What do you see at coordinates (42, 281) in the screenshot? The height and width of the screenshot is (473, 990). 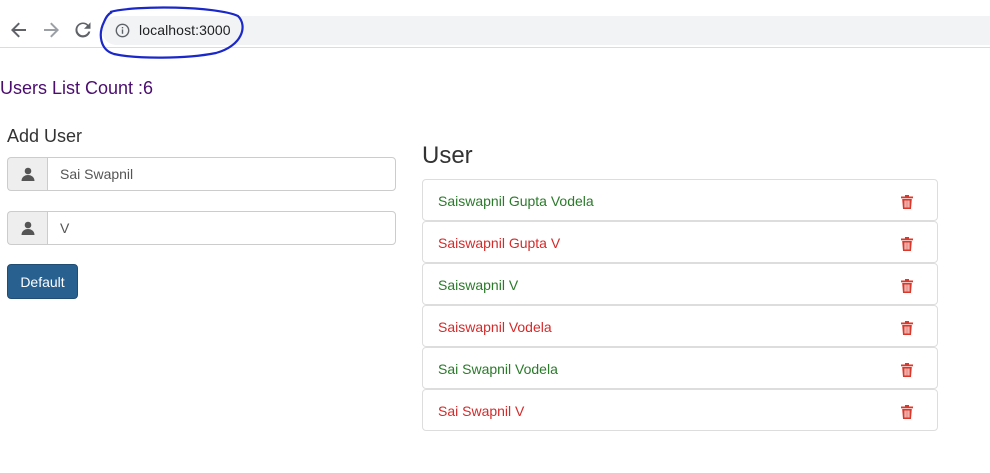 I see `default-button: Default` at bounding box center [42, 281].